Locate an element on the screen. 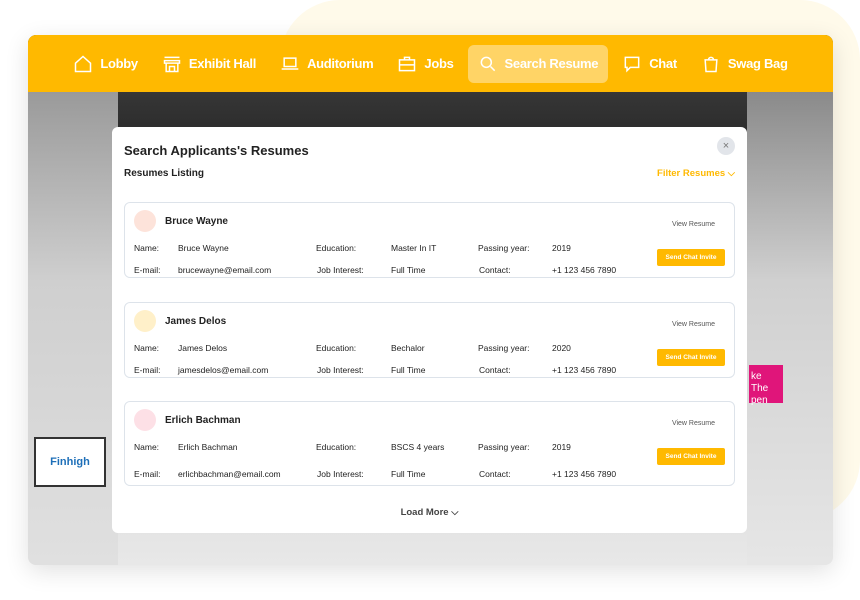 Image resolution: width=860 pixels, height=600 pixels. nav-auditorium: Auditorium is located at coordinates (326, 64).